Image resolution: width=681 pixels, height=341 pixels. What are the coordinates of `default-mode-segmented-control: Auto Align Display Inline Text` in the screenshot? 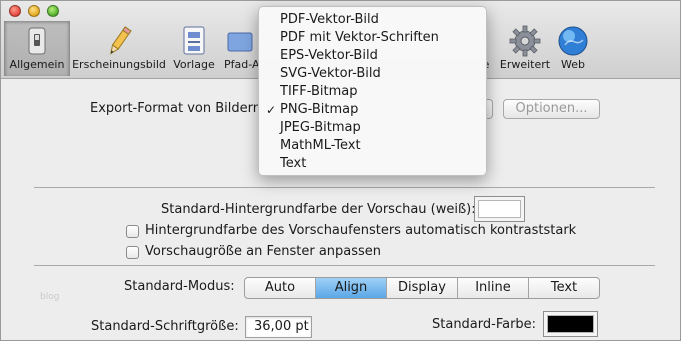 It's located at (422, 288).